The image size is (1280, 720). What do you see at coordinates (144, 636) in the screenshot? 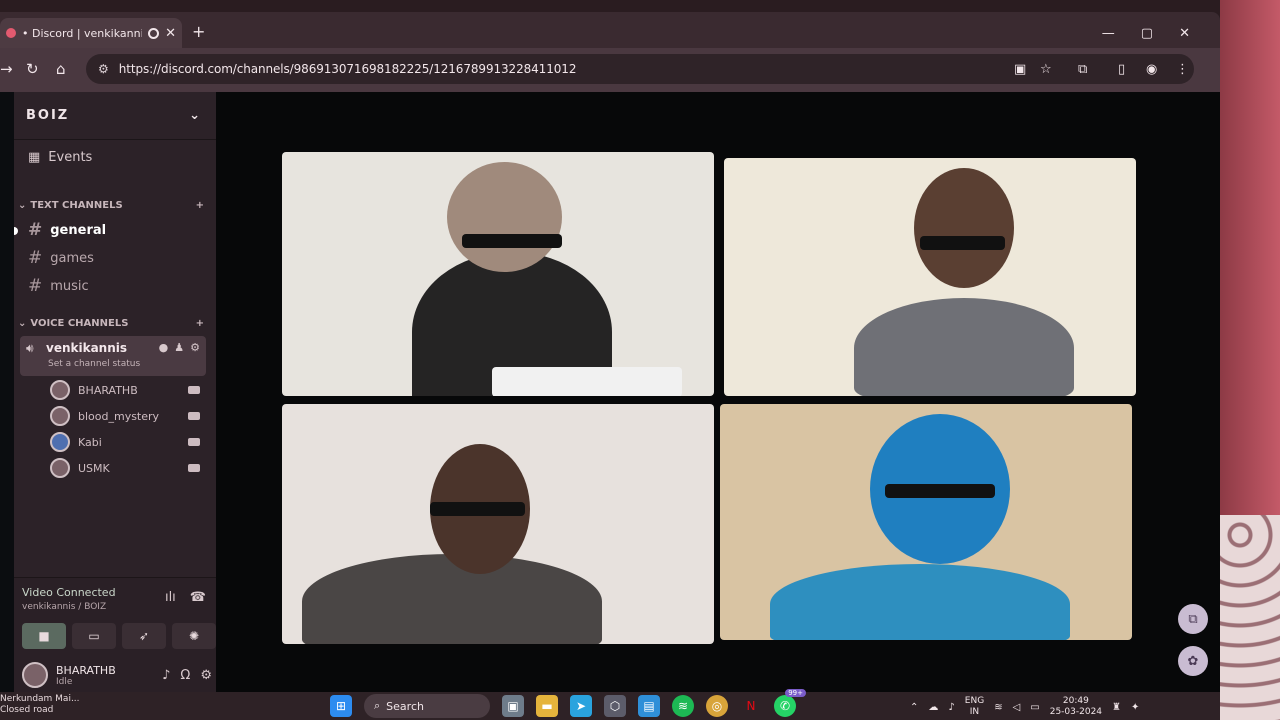
I see `activity-rocket-button: ➶` at bounding box center [144, 636].